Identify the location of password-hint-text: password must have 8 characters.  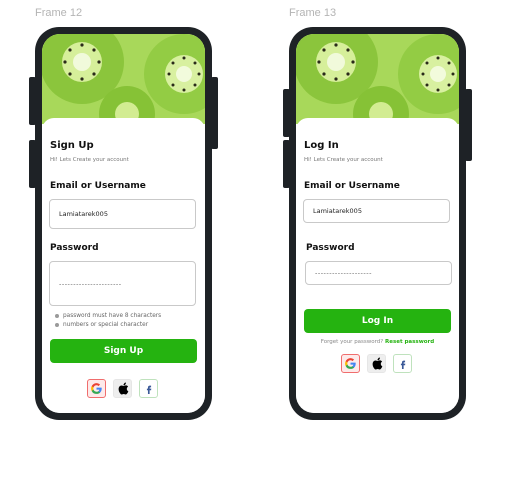
(112, 316).